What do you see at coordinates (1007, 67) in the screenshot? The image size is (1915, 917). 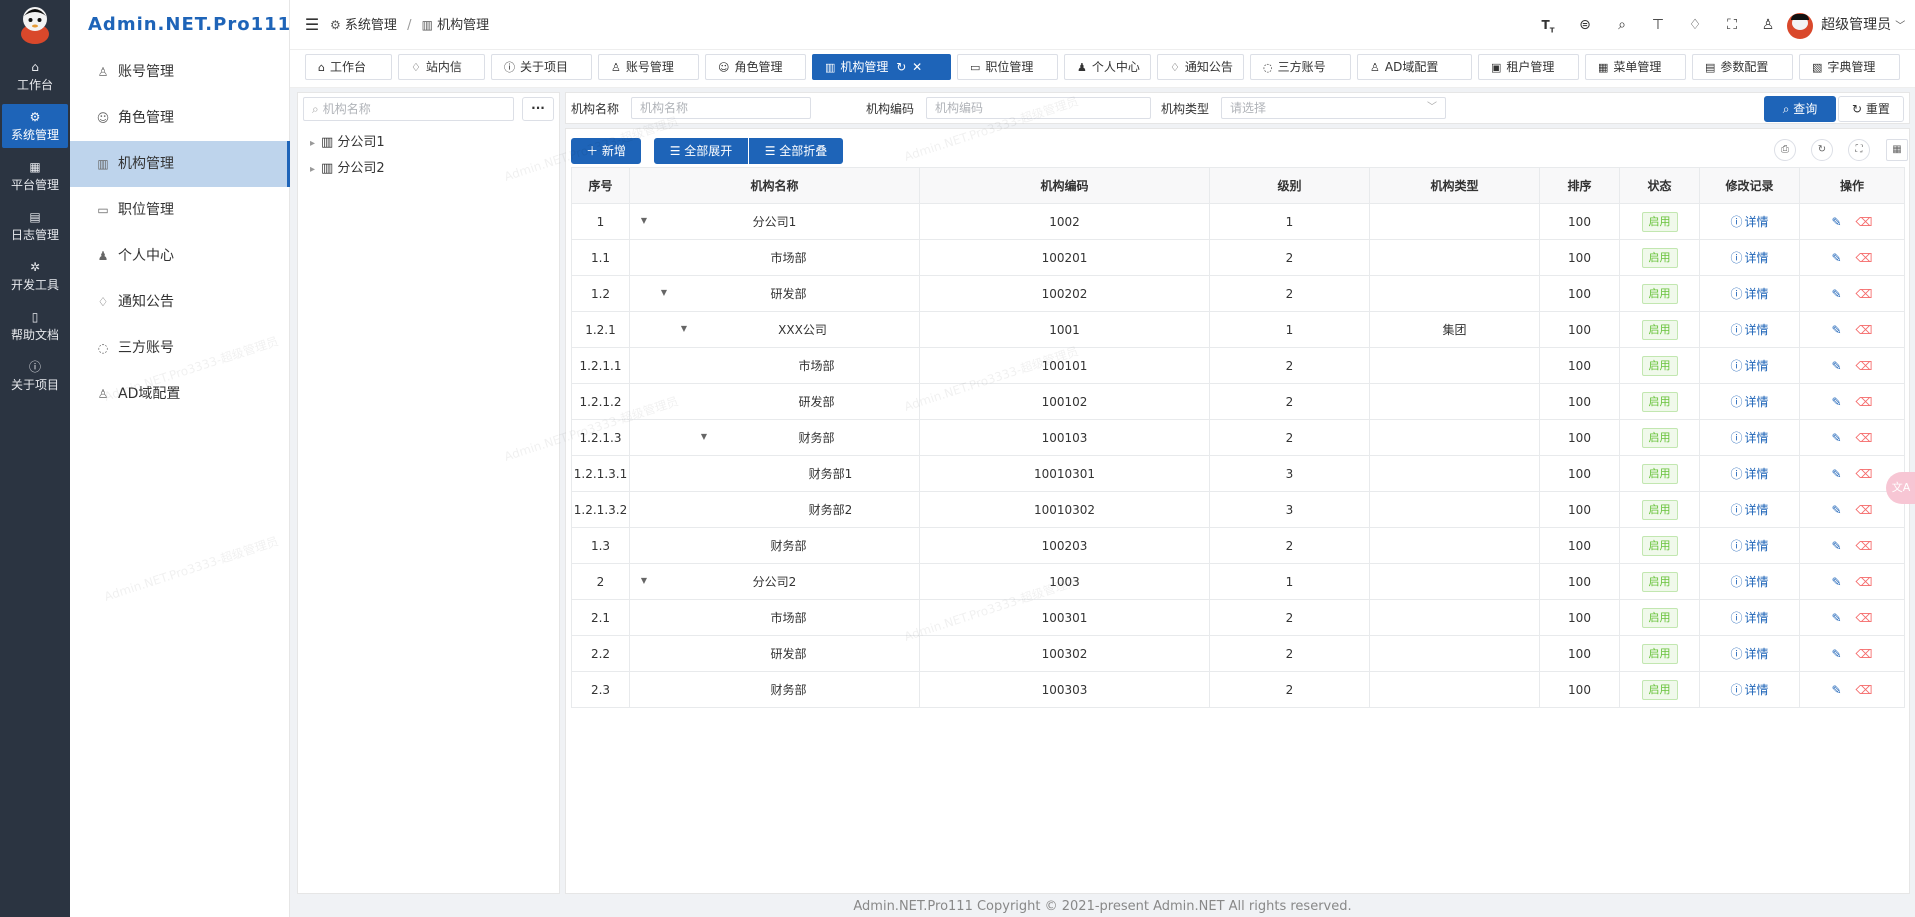 I see `tab-6: ▭ 职位管理` at bounding box center [1007, 67].